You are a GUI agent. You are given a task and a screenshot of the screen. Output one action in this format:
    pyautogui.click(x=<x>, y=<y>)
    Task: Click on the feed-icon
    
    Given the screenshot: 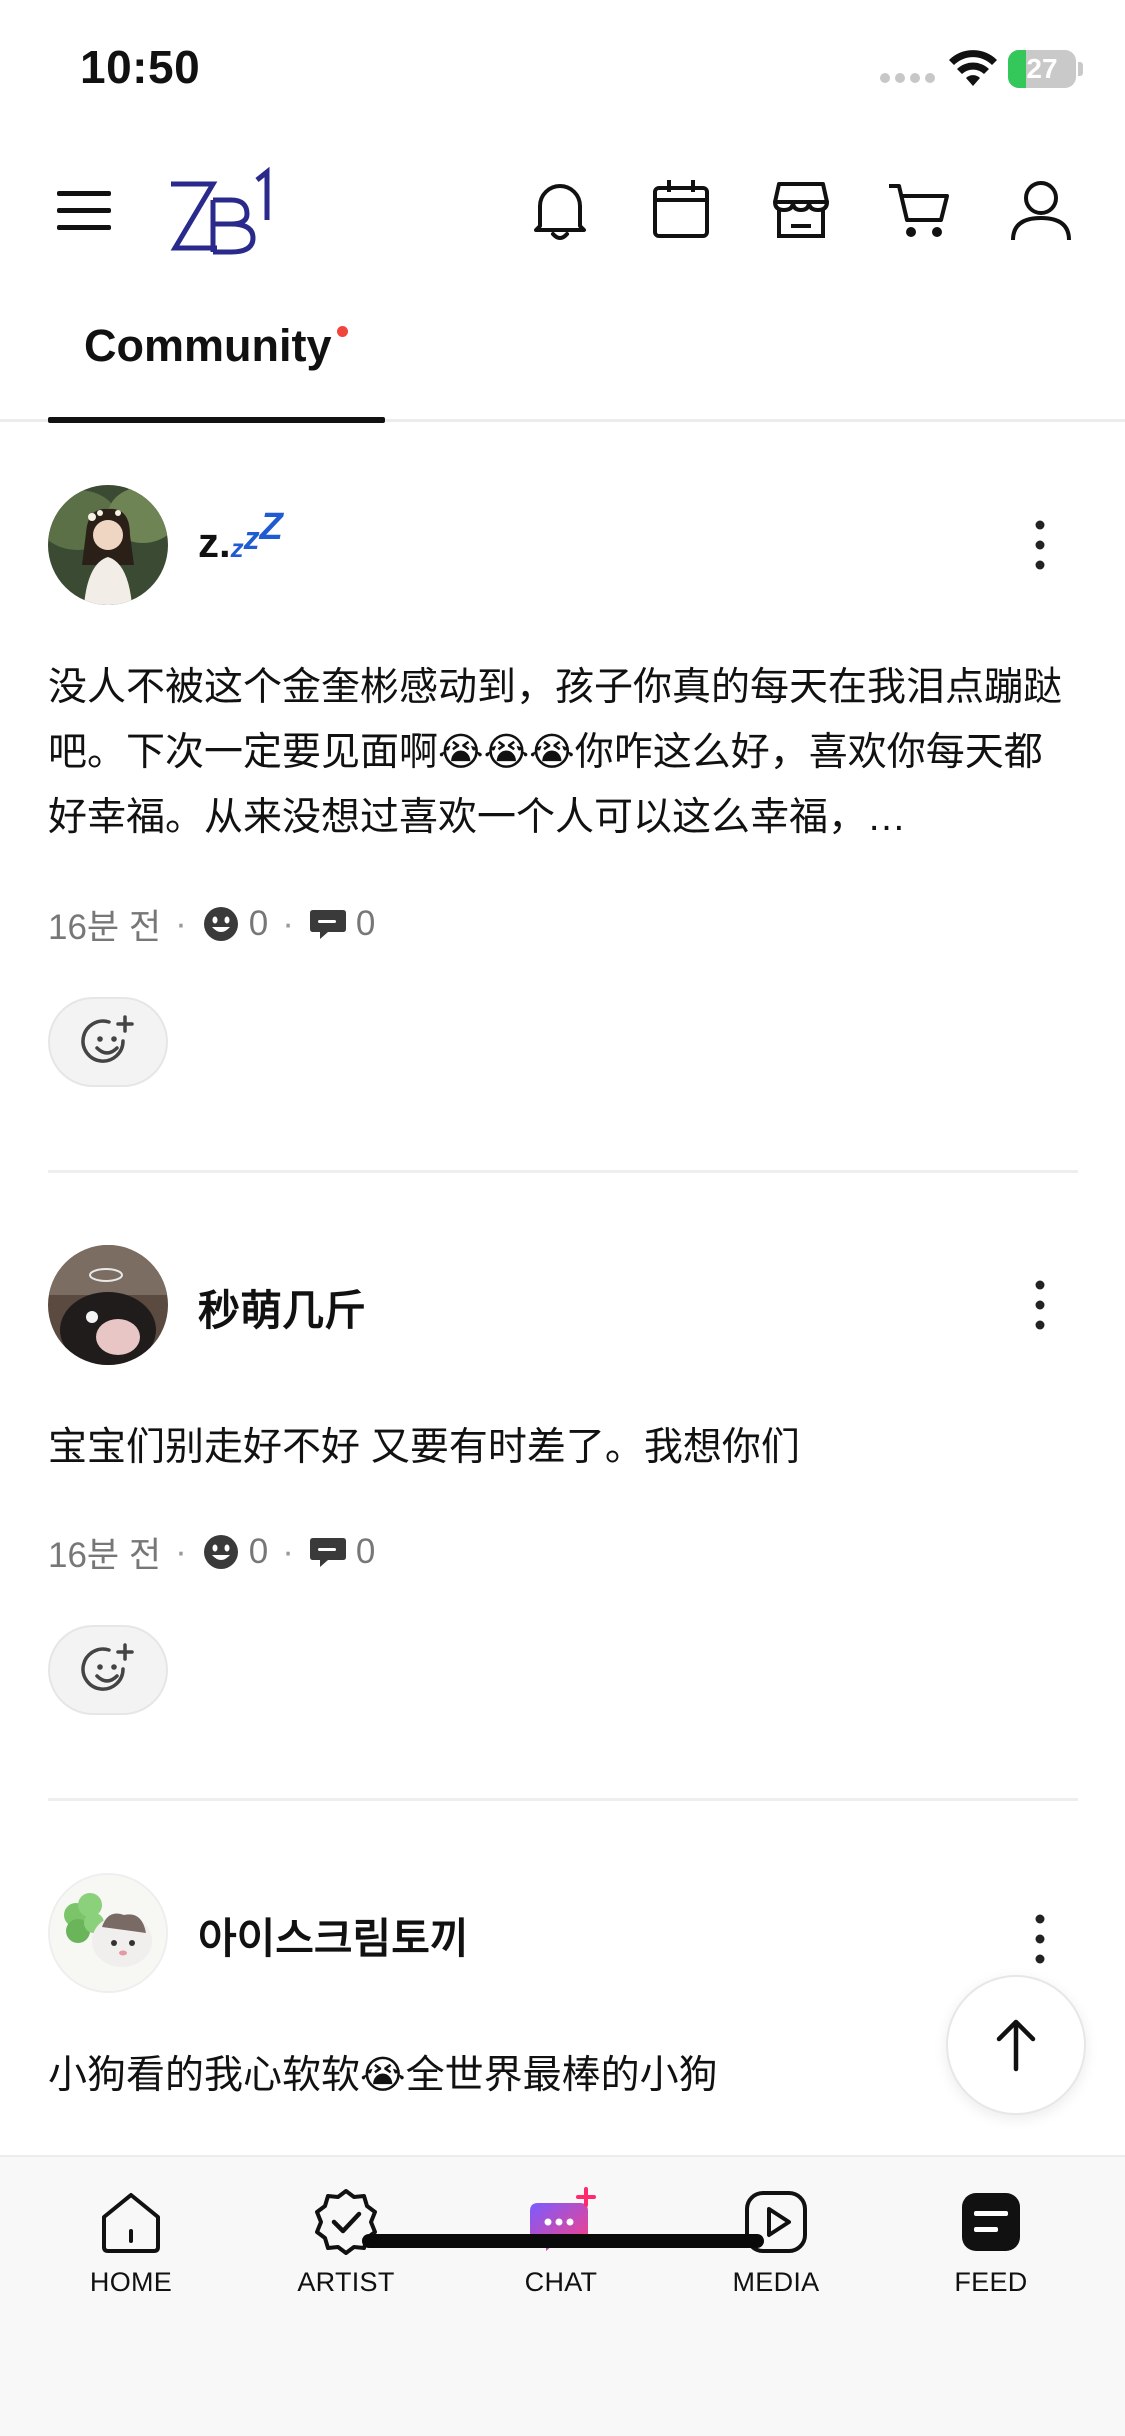 What is the action you would take?
    pyautogui.click(x=991, y=2222)
    